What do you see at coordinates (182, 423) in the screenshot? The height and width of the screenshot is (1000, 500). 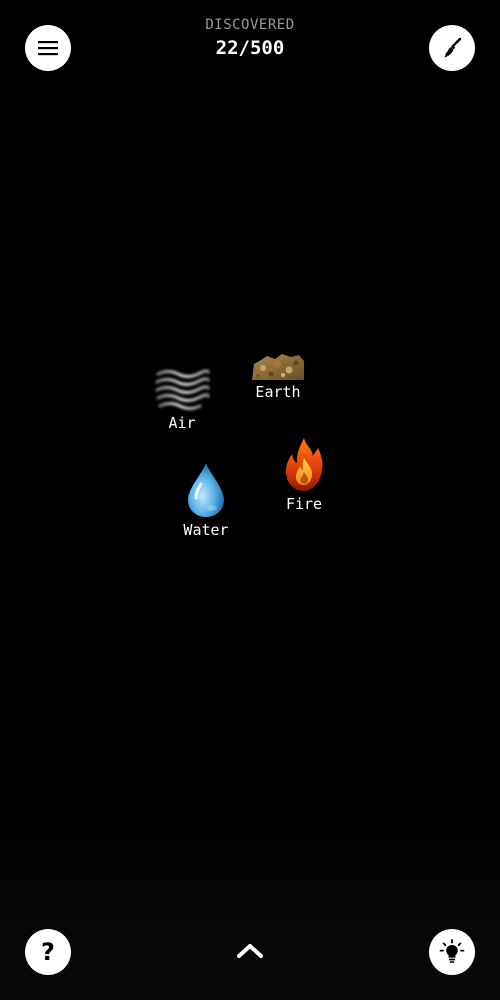 I see `element-label: Air` at bounding box center [182, 423].